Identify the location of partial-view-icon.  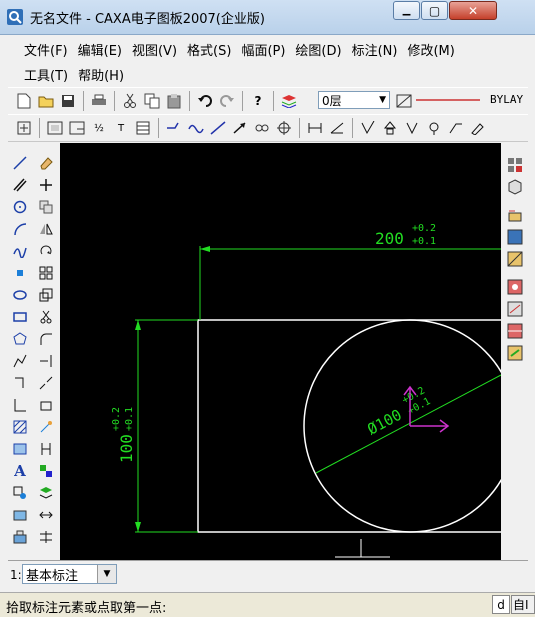
(515, 287).